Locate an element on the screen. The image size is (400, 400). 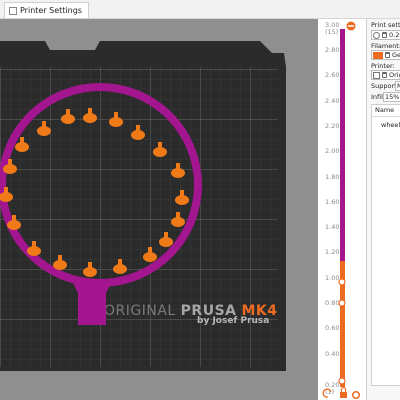
cog-icon is located at coordinates (356, 395).